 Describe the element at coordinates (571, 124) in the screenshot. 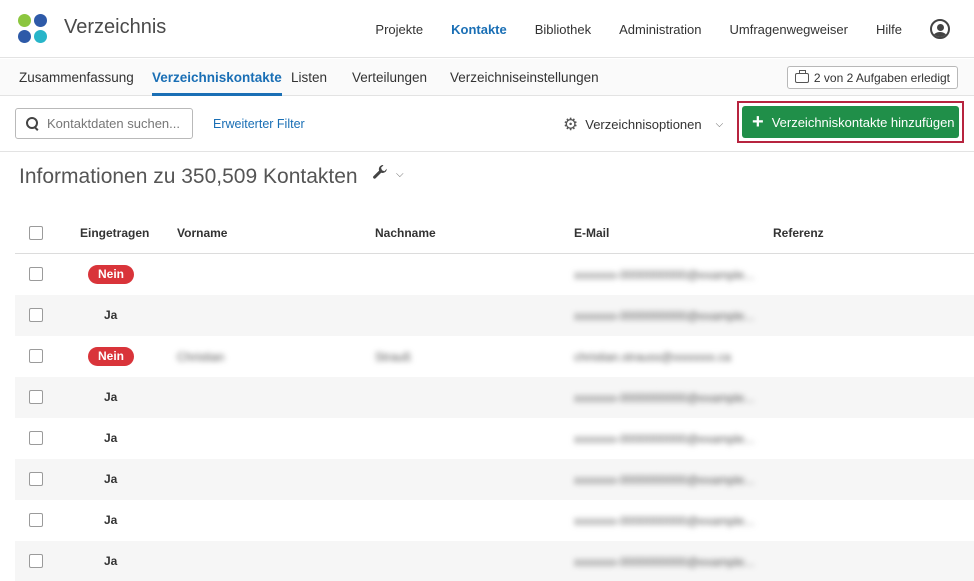

I see `gear-icon: ⚙` at that location.